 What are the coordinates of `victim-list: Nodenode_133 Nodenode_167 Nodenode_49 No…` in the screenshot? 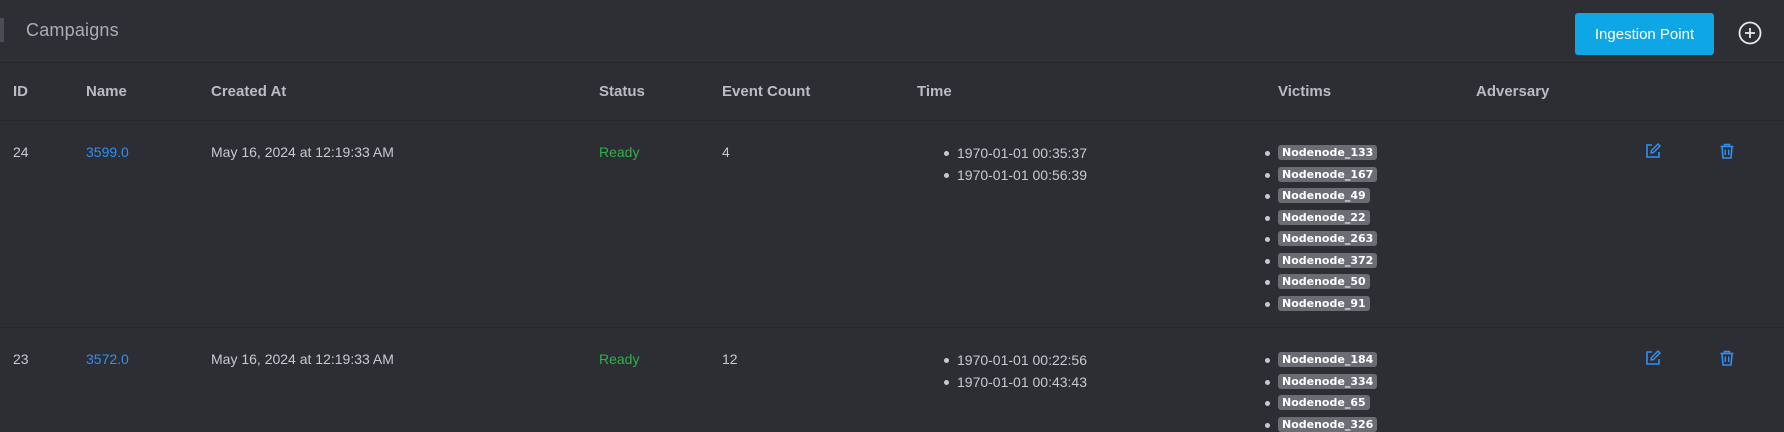 It's located at (1321, 229).